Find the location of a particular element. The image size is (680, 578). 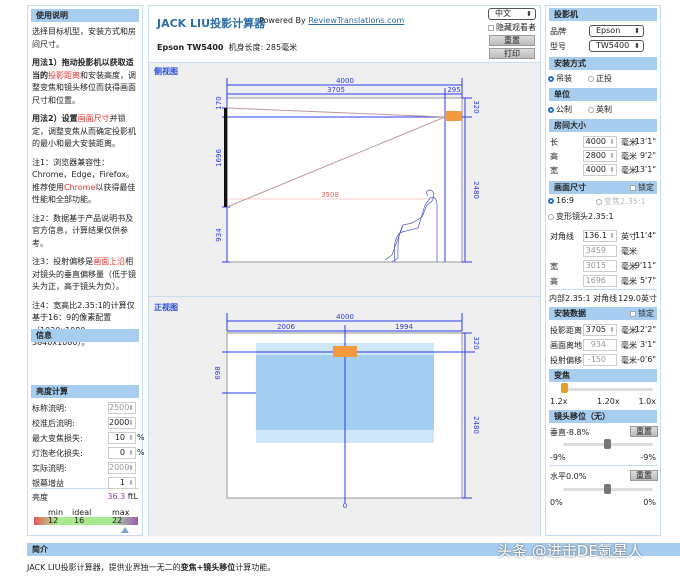

mount-front-radio: 正投 is located at coordinates (600, 78).